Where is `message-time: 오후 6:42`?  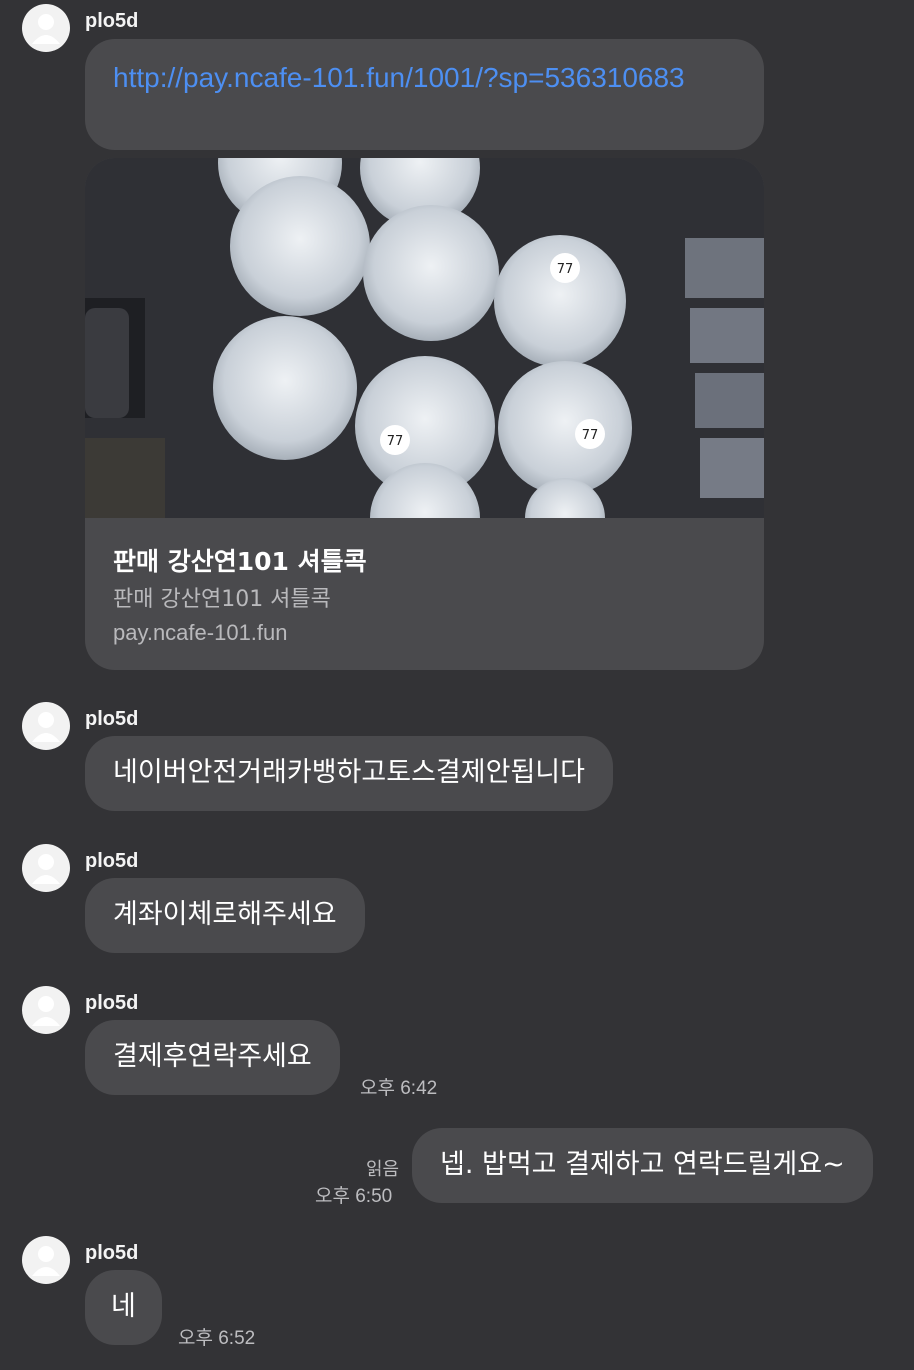 message-time: 오후 6:42 is located at coordinates (399, 1088).